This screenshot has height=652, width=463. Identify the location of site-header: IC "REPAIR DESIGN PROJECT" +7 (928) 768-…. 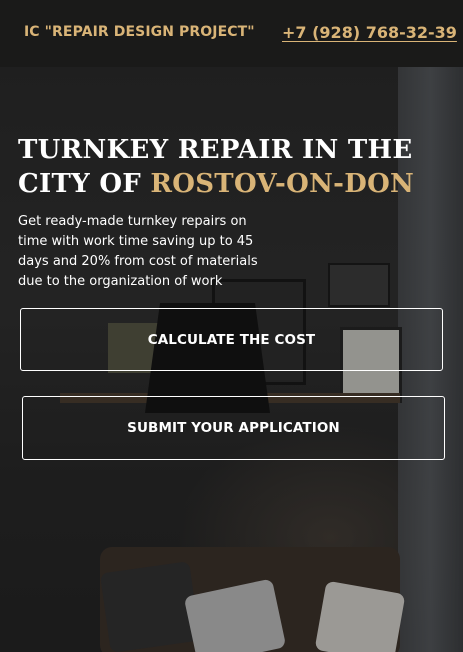
(231, 33).